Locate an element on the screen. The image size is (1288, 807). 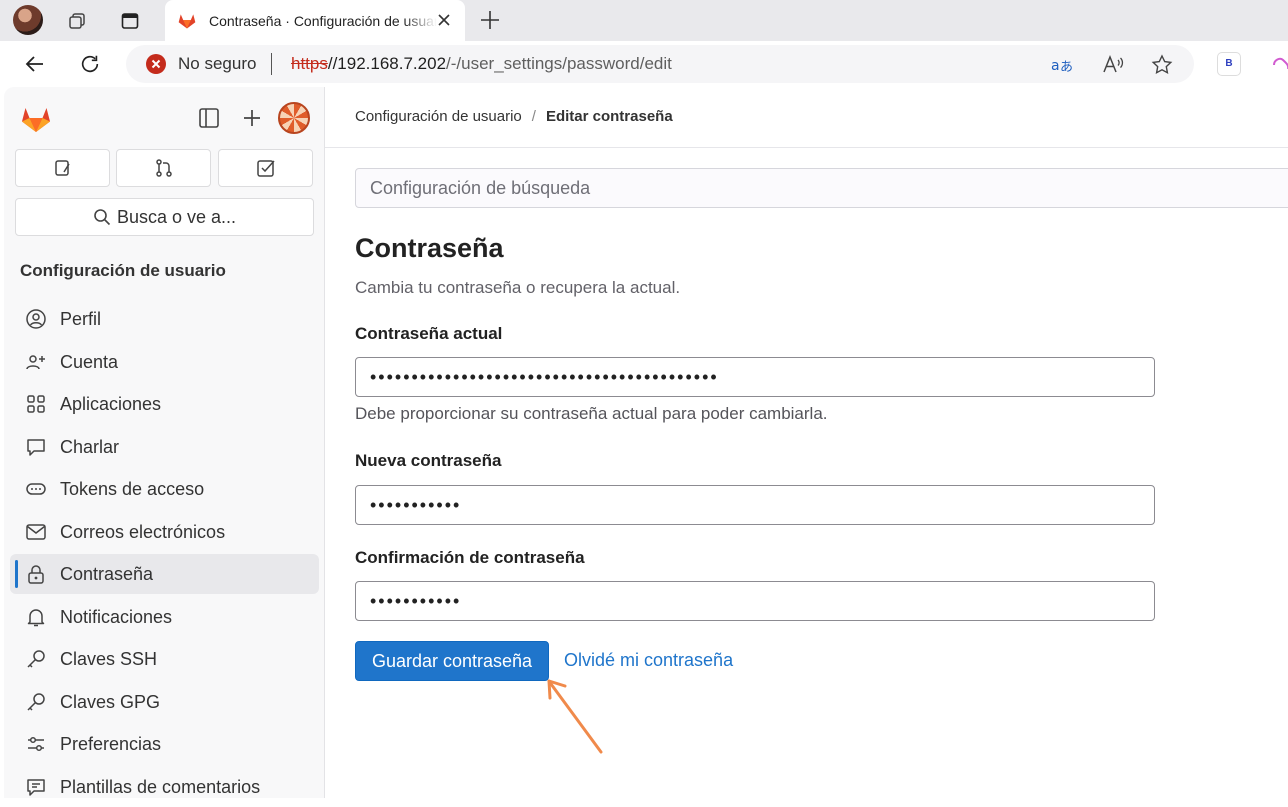
preferences-icon is located at coordinates (36, 744).